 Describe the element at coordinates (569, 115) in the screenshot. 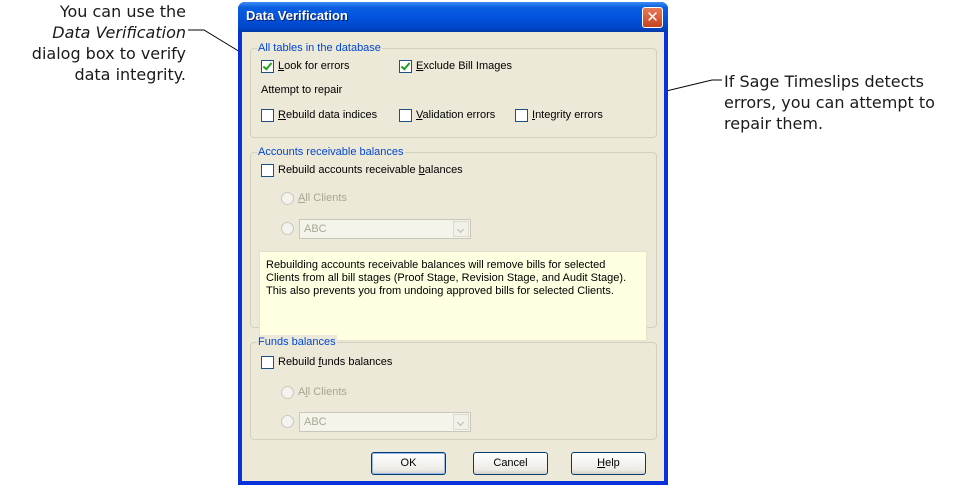

I see `label-part: ntegrity errors` at that location.